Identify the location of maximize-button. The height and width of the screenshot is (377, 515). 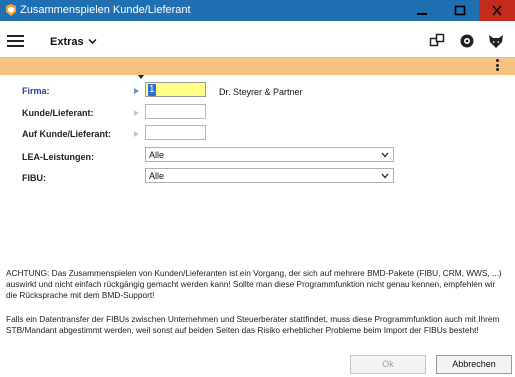
(460, 10).